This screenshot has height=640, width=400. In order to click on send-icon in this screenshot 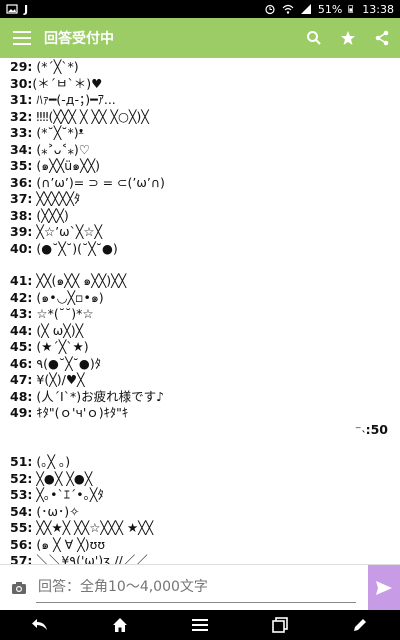, I will do `click(384, 587)`.